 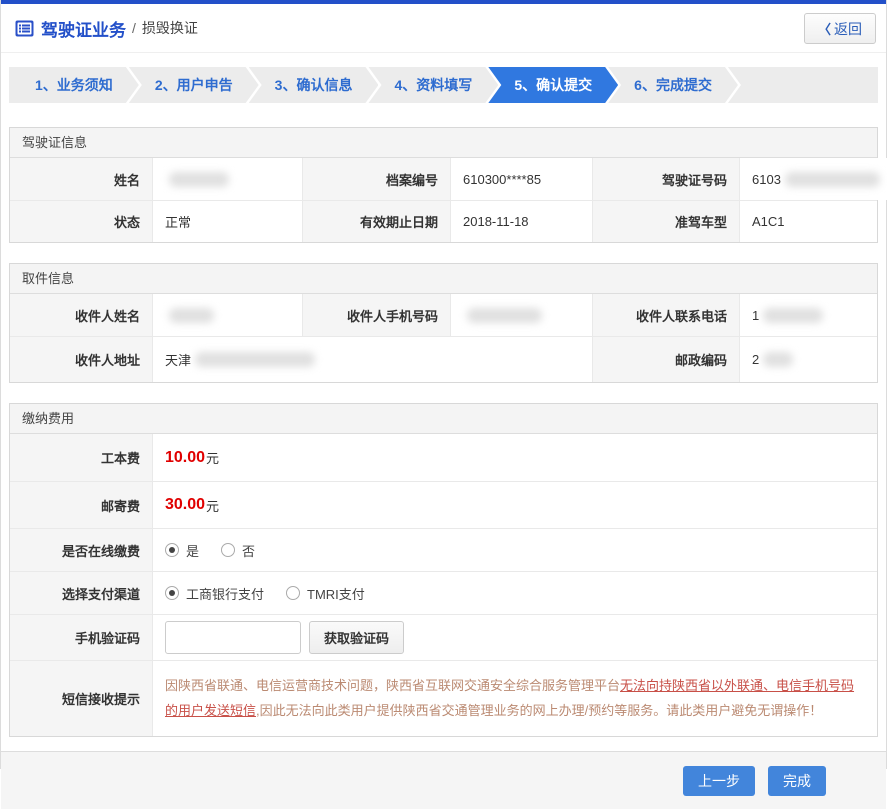 I want to click on postal-code-value: 2, so click(x=808, y=359).